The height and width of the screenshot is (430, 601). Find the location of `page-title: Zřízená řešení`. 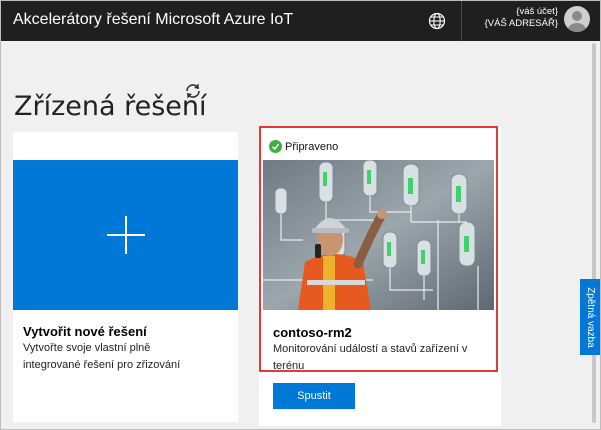

page-title: Zřízená řešení is located at coordinates (110, 107).